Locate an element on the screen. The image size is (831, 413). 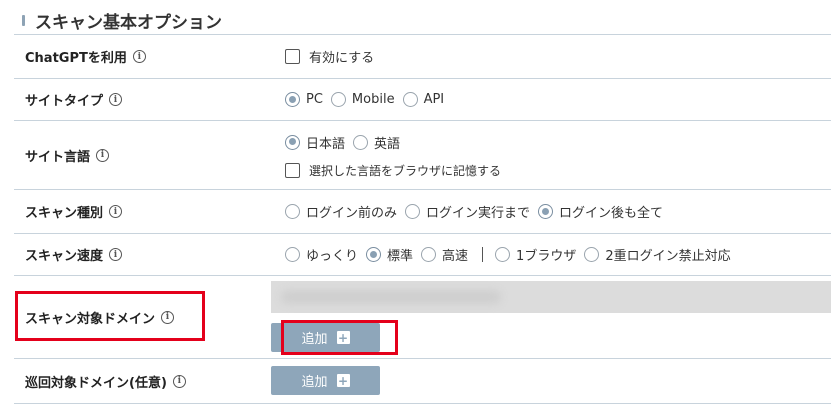
scan-speed-radio-fast: 高速 is located at coordinates (444, 254).